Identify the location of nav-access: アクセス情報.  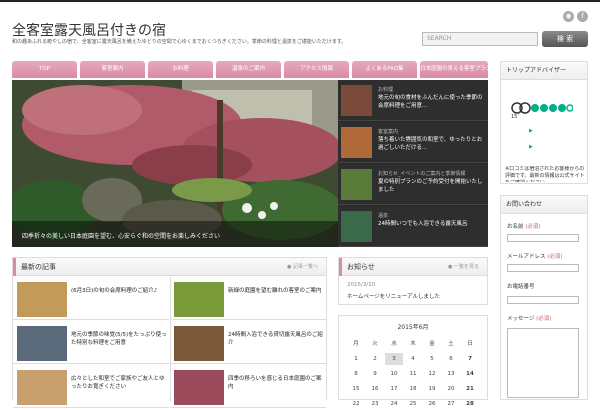
(316, 69).